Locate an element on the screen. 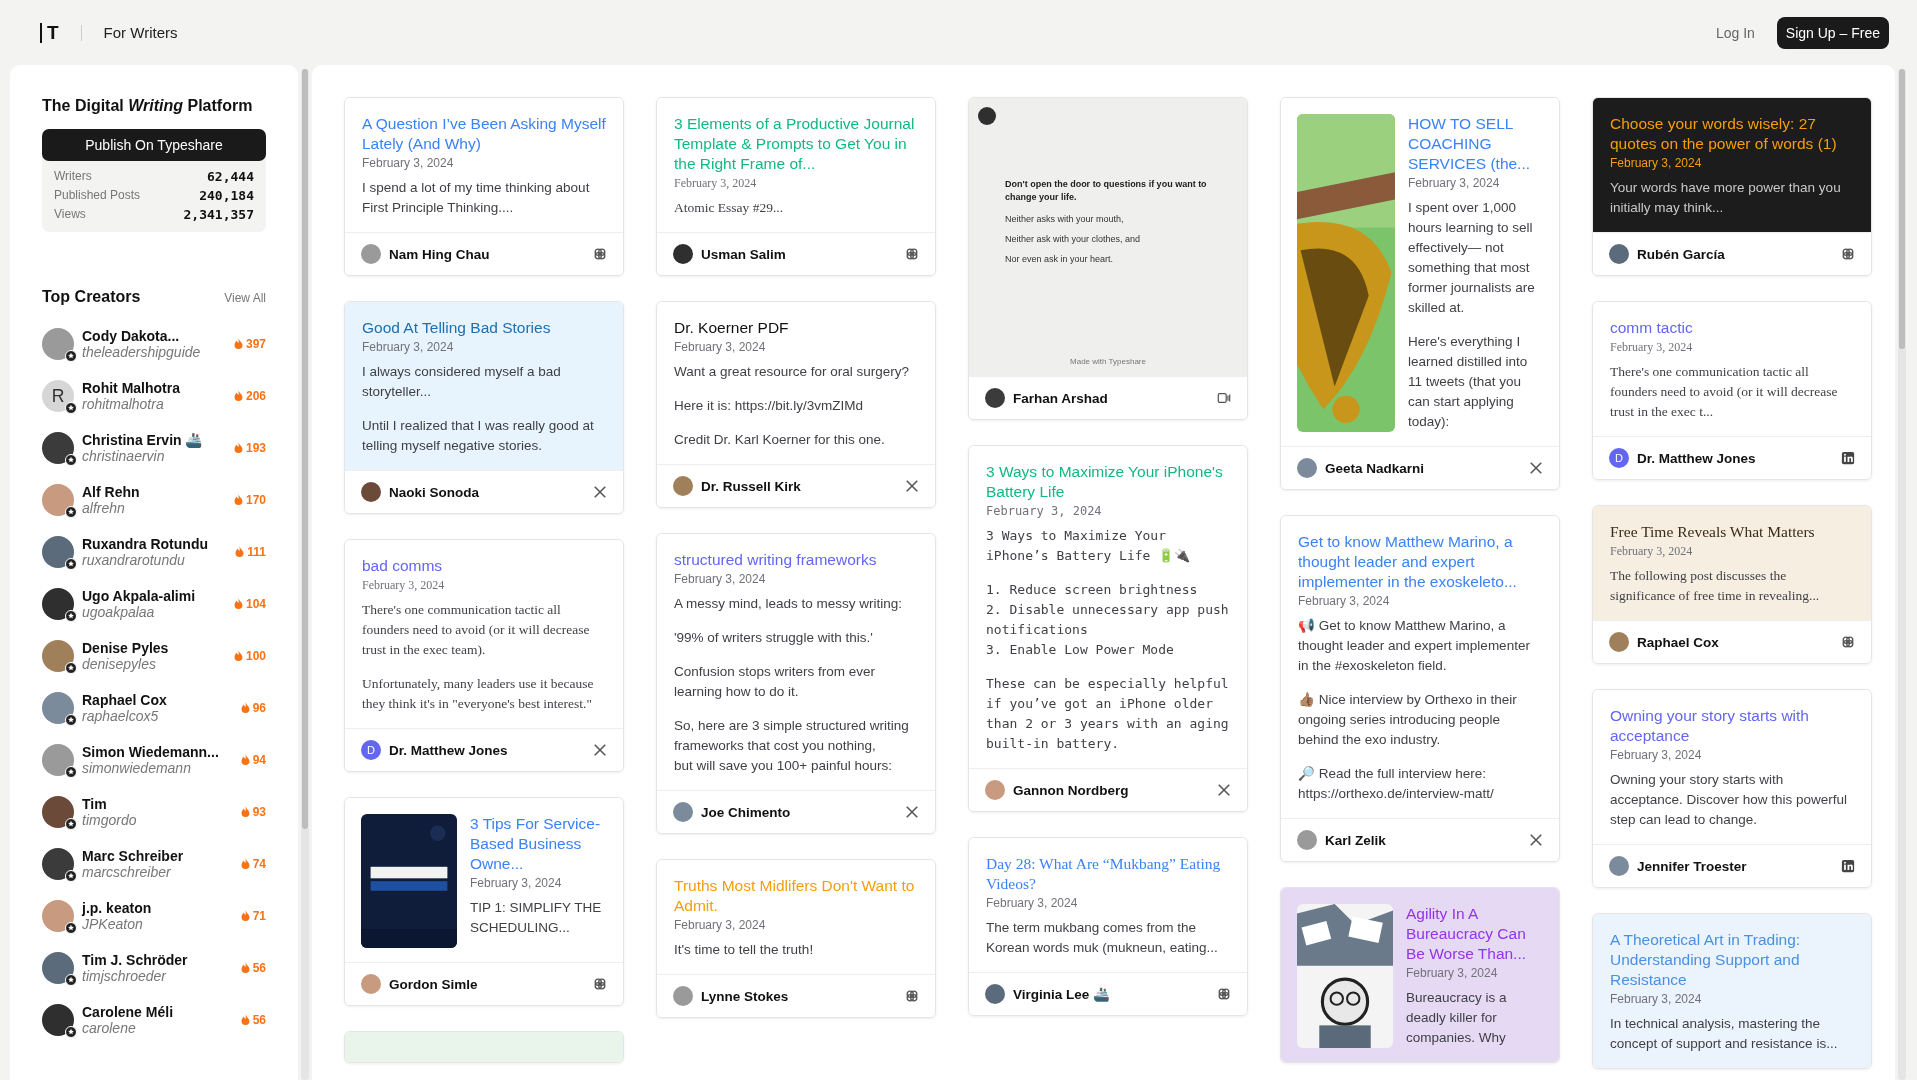 This screenshot has width=1917, height=1080. creator-name: Christina Ervin 🚢 is located at coordinates (153, 440).